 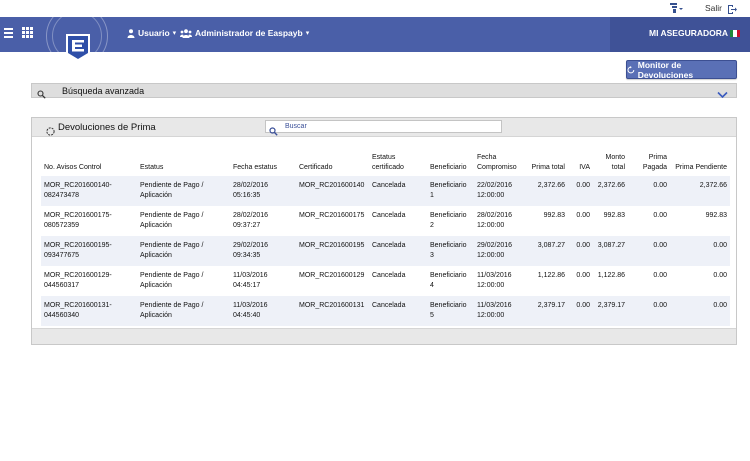 I want to click on advanced-search-bar: Búsqueda avanzada, so click(x=384, y=91).